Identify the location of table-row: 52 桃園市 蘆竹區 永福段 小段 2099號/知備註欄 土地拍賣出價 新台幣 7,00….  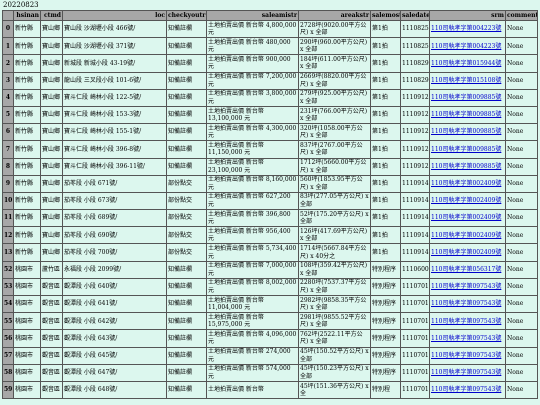
(270, 269).